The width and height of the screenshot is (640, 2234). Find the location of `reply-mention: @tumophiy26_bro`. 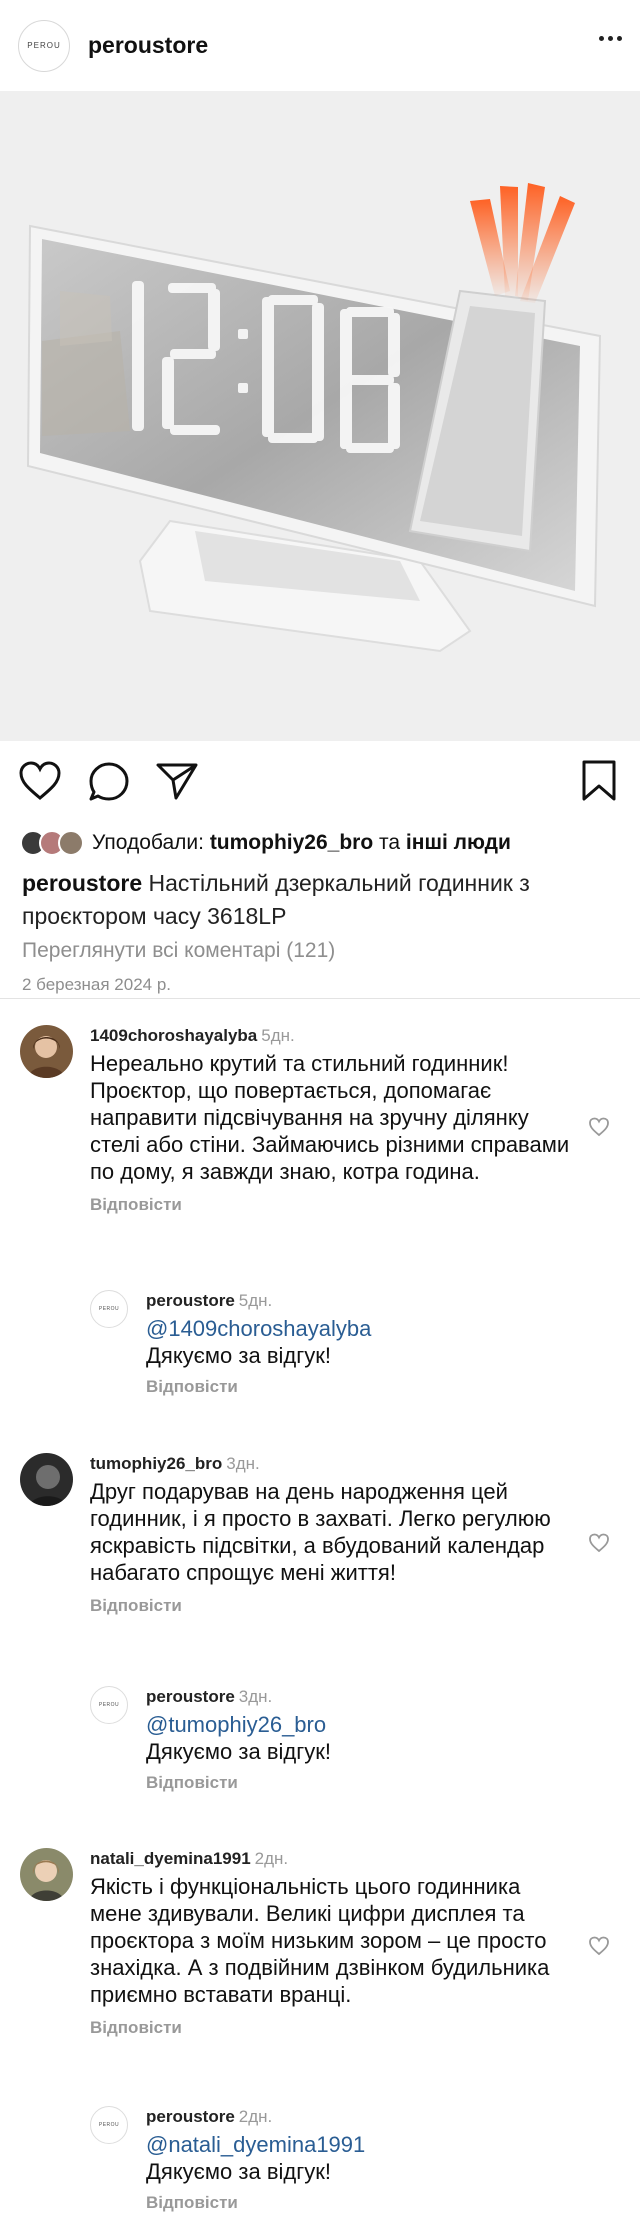

reply-mention: @tumophiy26_bro is located at coordinates (366, 1724).